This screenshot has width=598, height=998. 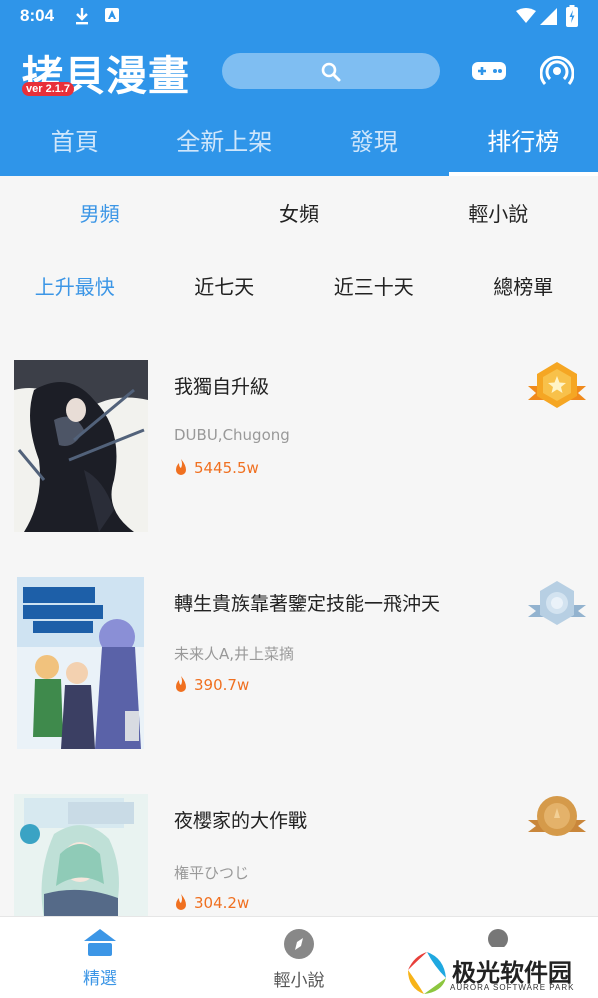 What do you see at coordinates (100, 942) in the screenshot?
I see `home-icon` at bounding box center [100, 942].